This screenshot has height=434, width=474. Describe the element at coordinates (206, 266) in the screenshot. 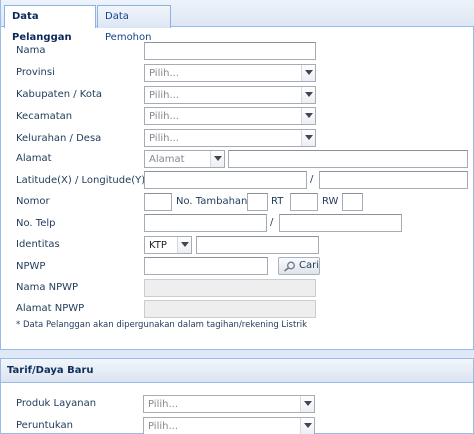

I see `npwp-input` at that location.